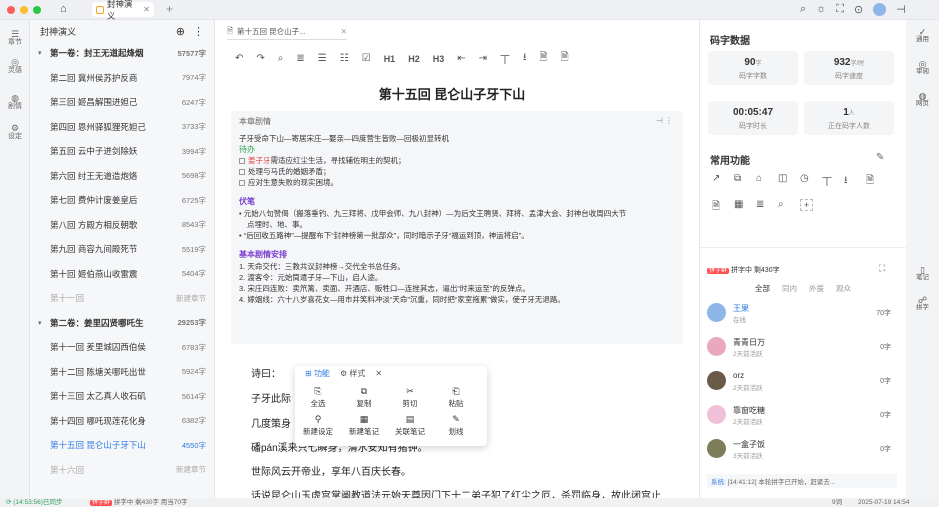 This screenshot has width=939, height=508. Describe the element at coordinates (123, 10) in the screenshot. I see `tab-book: 封神演义 ✕` at that location.